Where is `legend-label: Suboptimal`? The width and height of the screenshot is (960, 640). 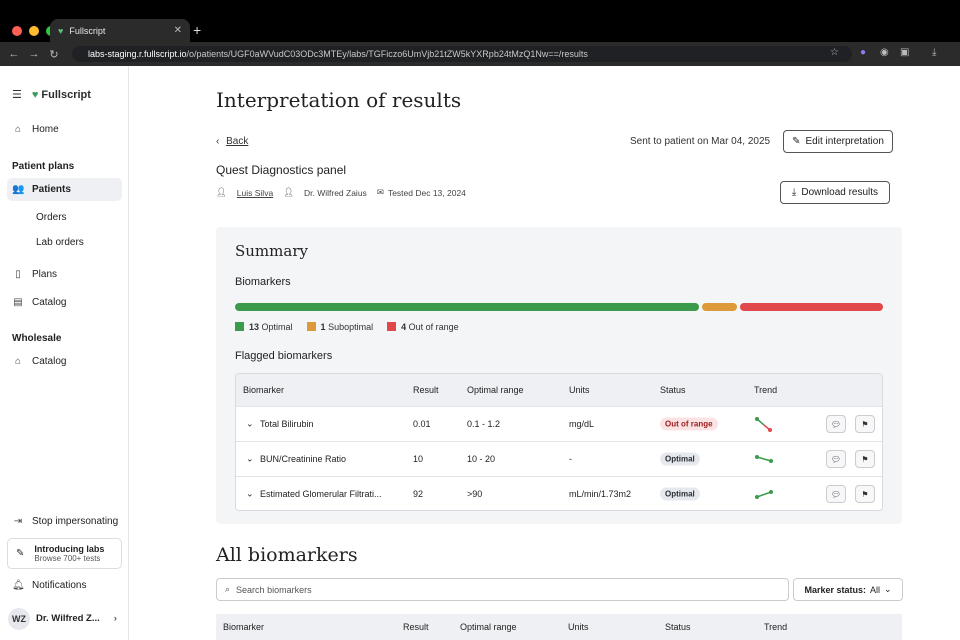 legend-label: Suboptimal is located at coordinates (351, 327).